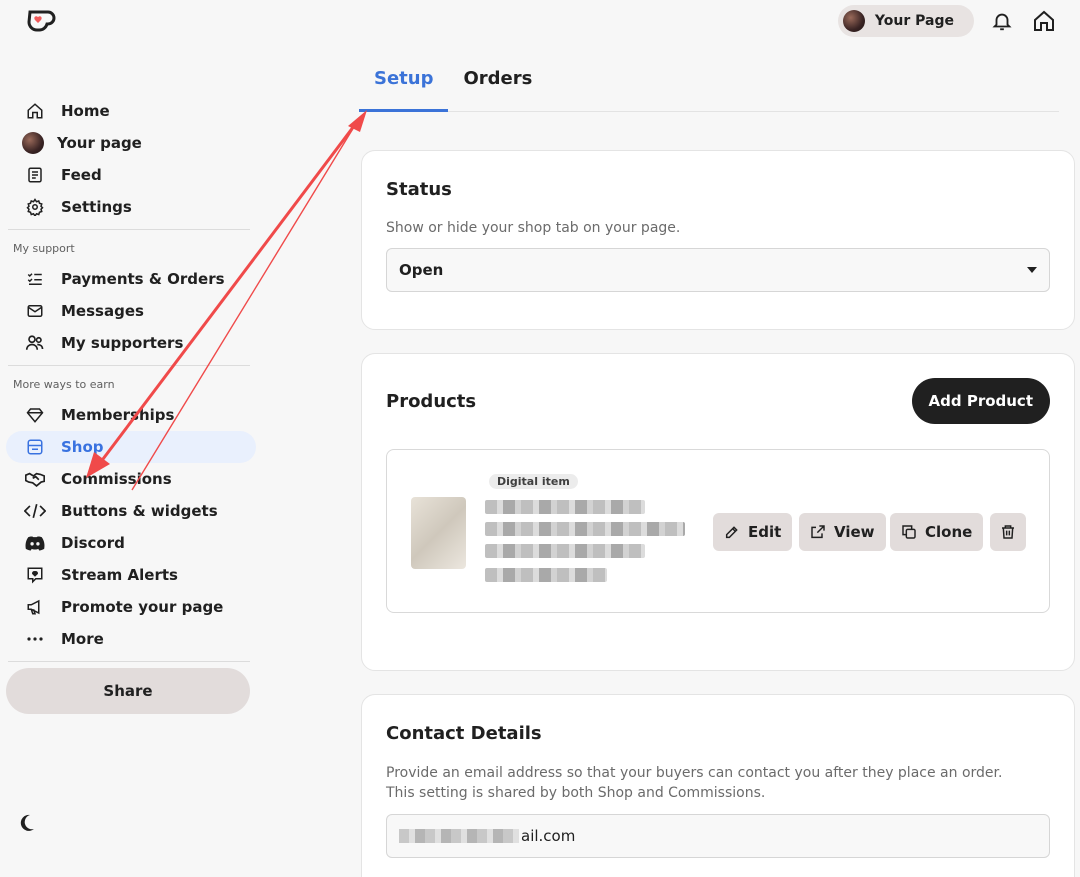 The image size is (1080, 877). What do you see at coordinates (914, 21) in the screenshot?
I see `your-page-label: Your Page` at bounding box center [914, 21].